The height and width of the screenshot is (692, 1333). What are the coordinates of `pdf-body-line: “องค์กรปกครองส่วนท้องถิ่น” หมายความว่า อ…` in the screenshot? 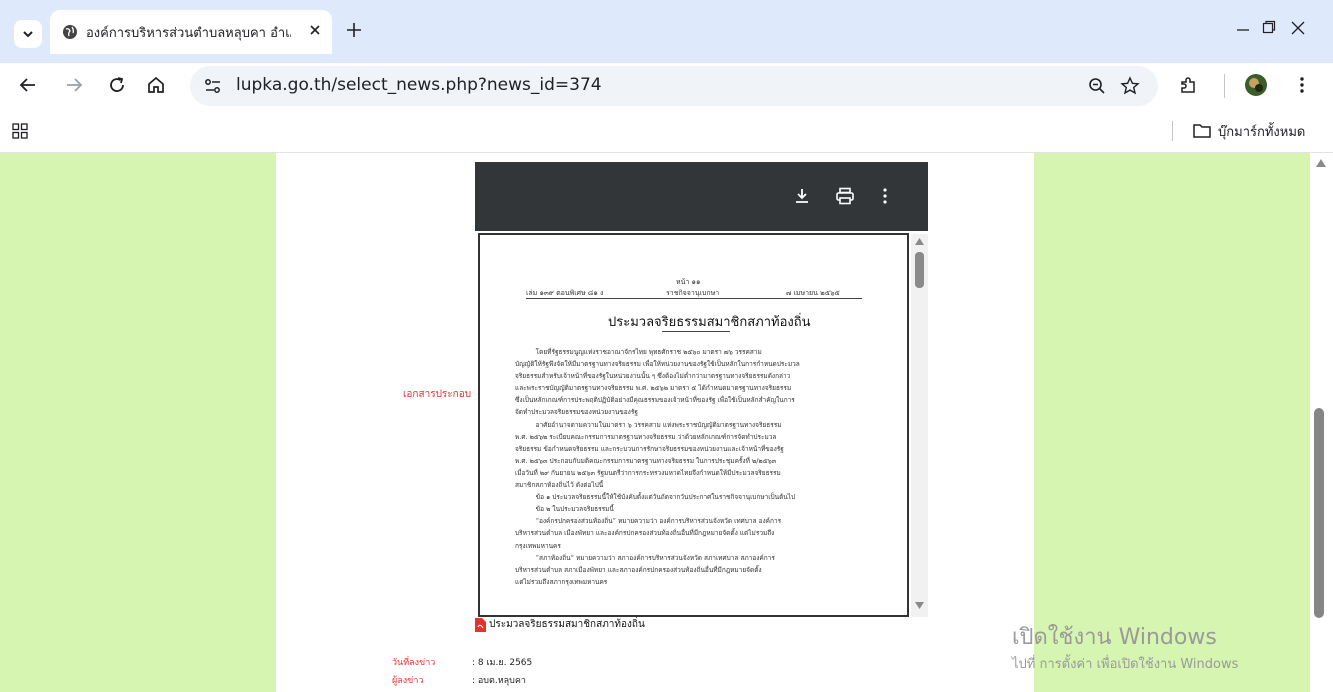 It's located at (648, 521).